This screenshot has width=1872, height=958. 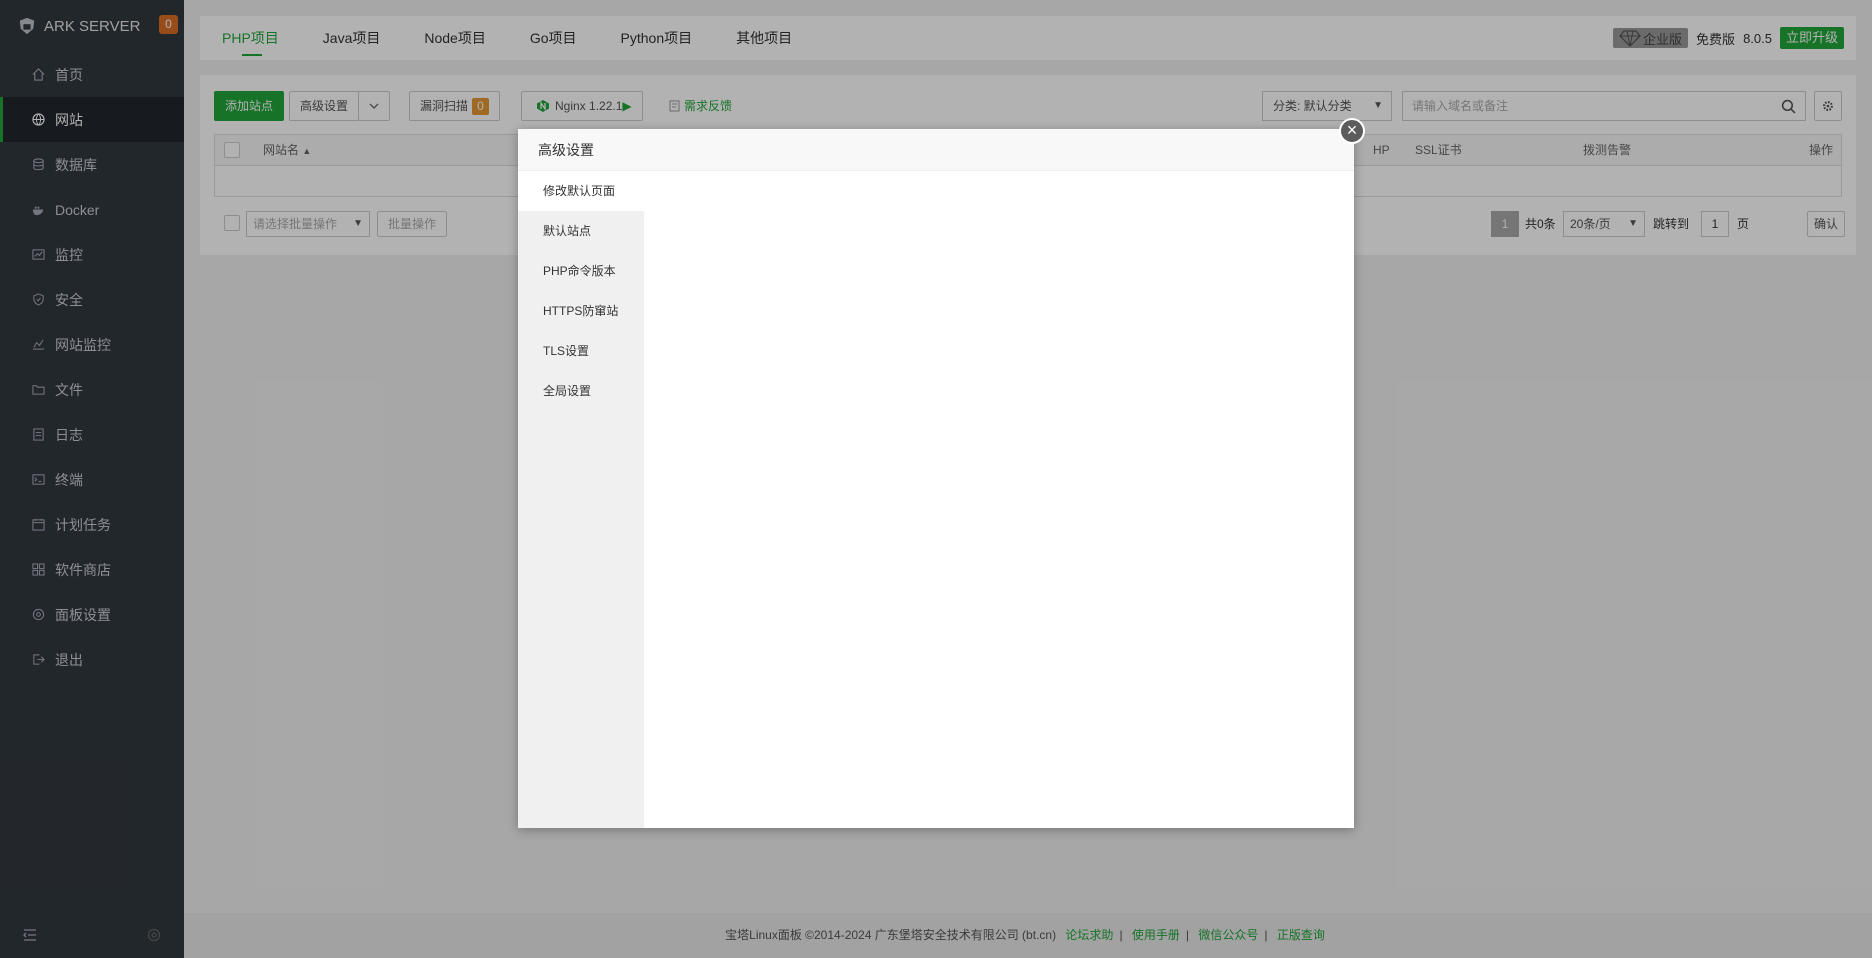 I want to click on modal-menu: 修改默认页面 默认站点 PHP命令版本 HTTPS防窜站 TLS设置 全局设置, so click(x=581, y=499).